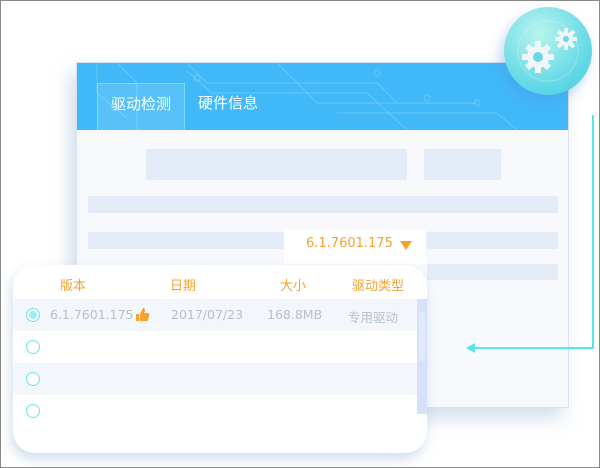 This screenshot has height=468, width=600. What do you see at coordinates (378, 286) in the screenshot?
I see `column-header-type: 驱动类型` at bounding box center [378, 286].